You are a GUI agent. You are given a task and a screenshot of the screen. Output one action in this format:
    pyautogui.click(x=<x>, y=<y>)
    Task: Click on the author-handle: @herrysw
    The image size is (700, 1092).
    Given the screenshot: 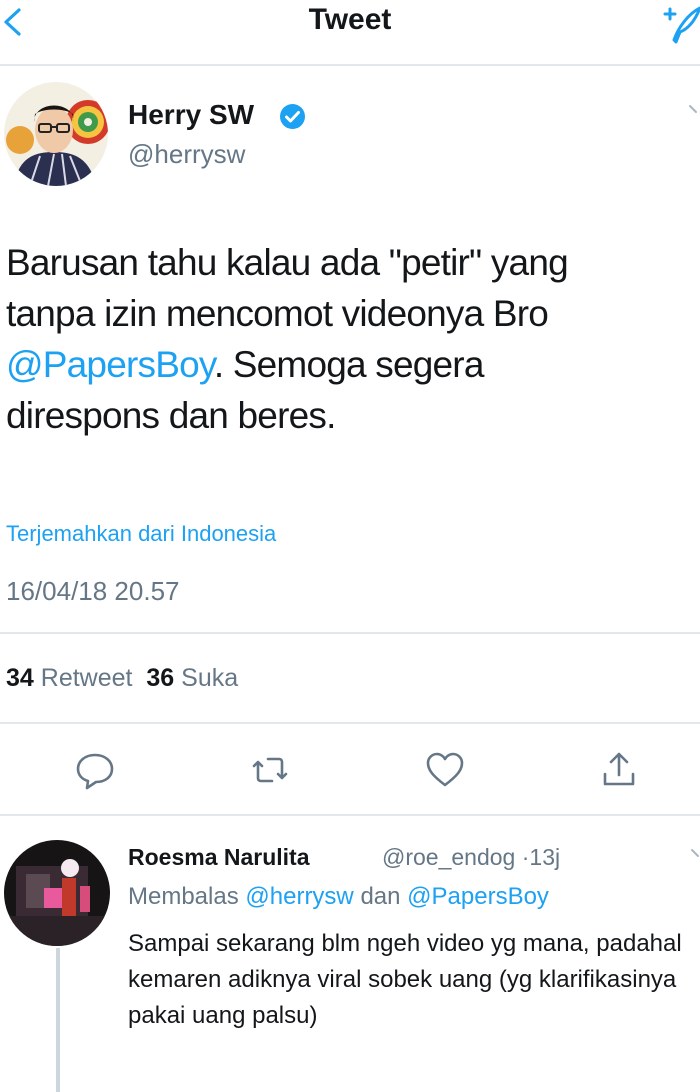 What is the action you would take?
    pyautogui.click(x=186, y=154)
    